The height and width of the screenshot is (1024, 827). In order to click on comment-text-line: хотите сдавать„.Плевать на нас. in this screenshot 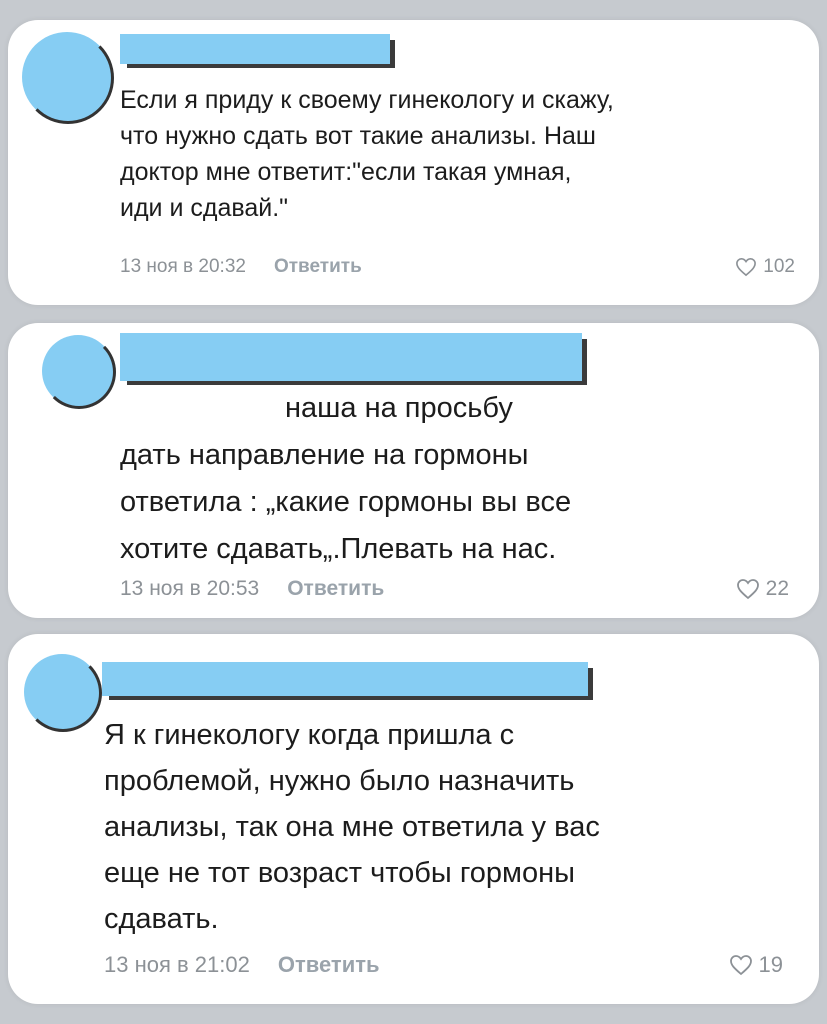, I will do `click(338, 549)`.